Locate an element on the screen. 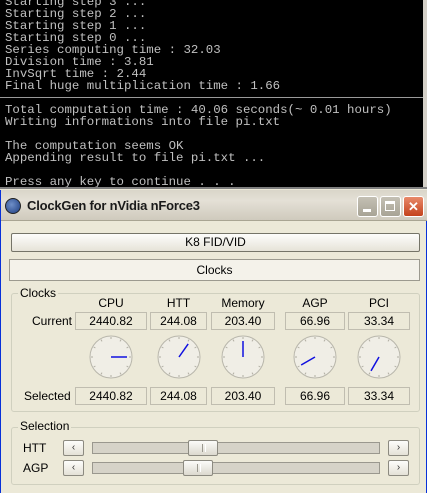 This screenshot has width=427, height=493. agp-gauge is located at coordinates (315, 357).